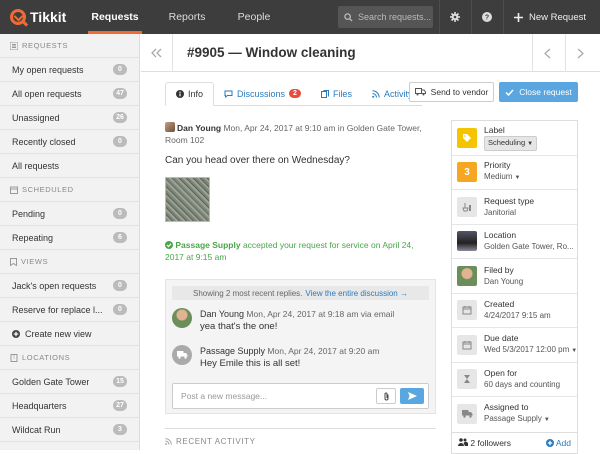 The image size is (600, 454). I want to click on page-title: #9905 — Window cleaning, so click(271, 52).